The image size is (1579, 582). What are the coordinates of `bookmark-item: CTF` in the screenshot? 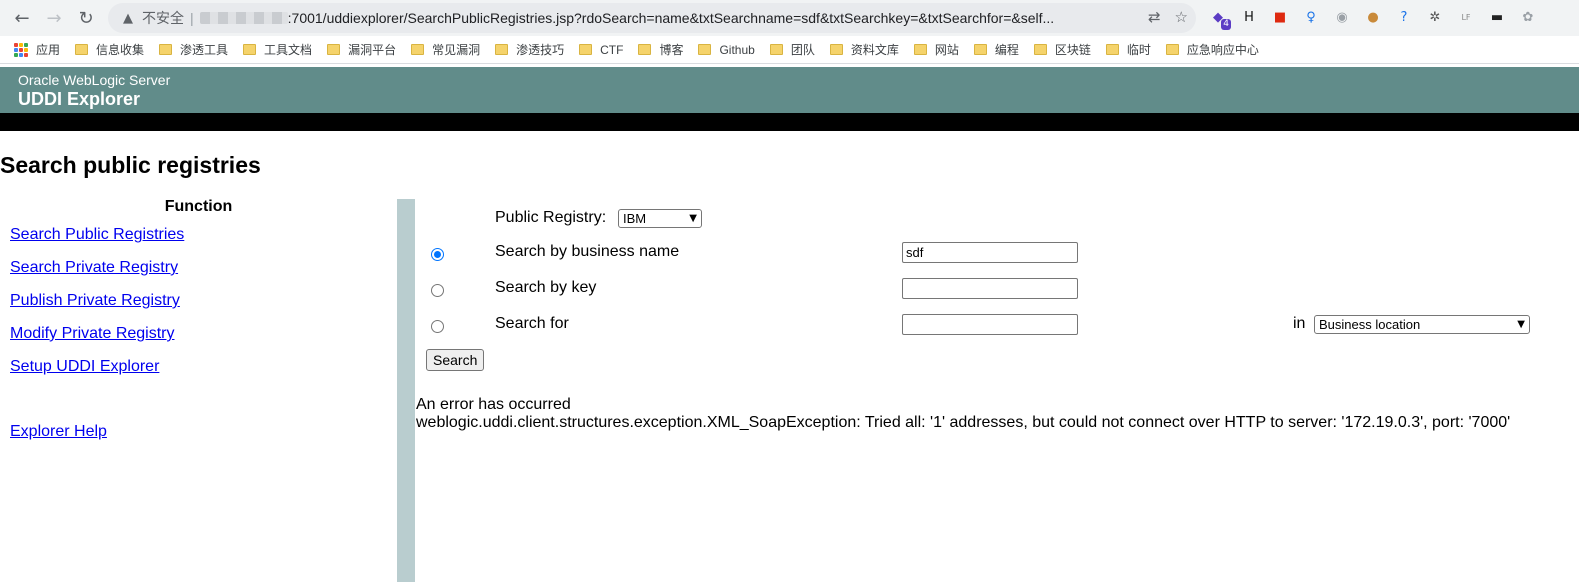 It's located at (601, 50).